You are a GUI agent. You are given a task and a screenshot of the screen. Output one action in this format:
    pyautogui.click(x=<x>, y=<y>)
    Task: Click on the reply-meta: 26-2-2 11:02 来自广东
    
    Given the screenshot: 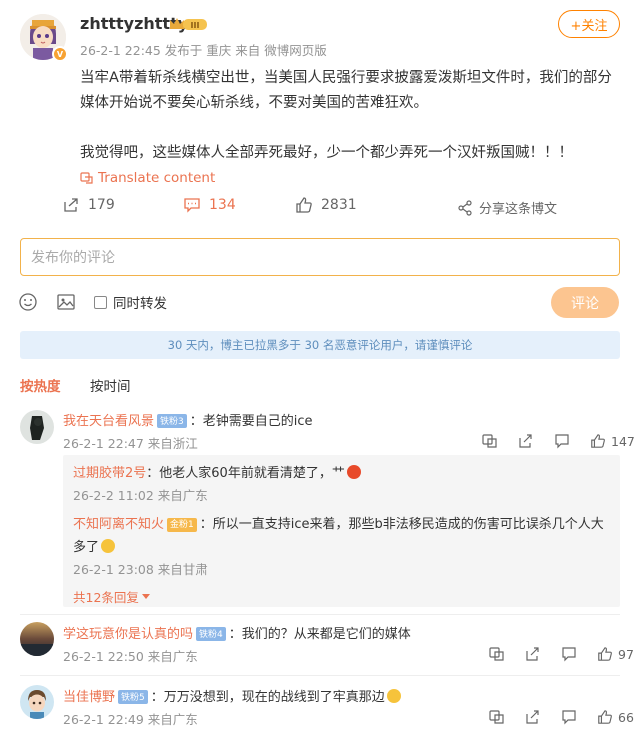 What is the action you would take?
    pyautogui.click(x=140, y=495)
    